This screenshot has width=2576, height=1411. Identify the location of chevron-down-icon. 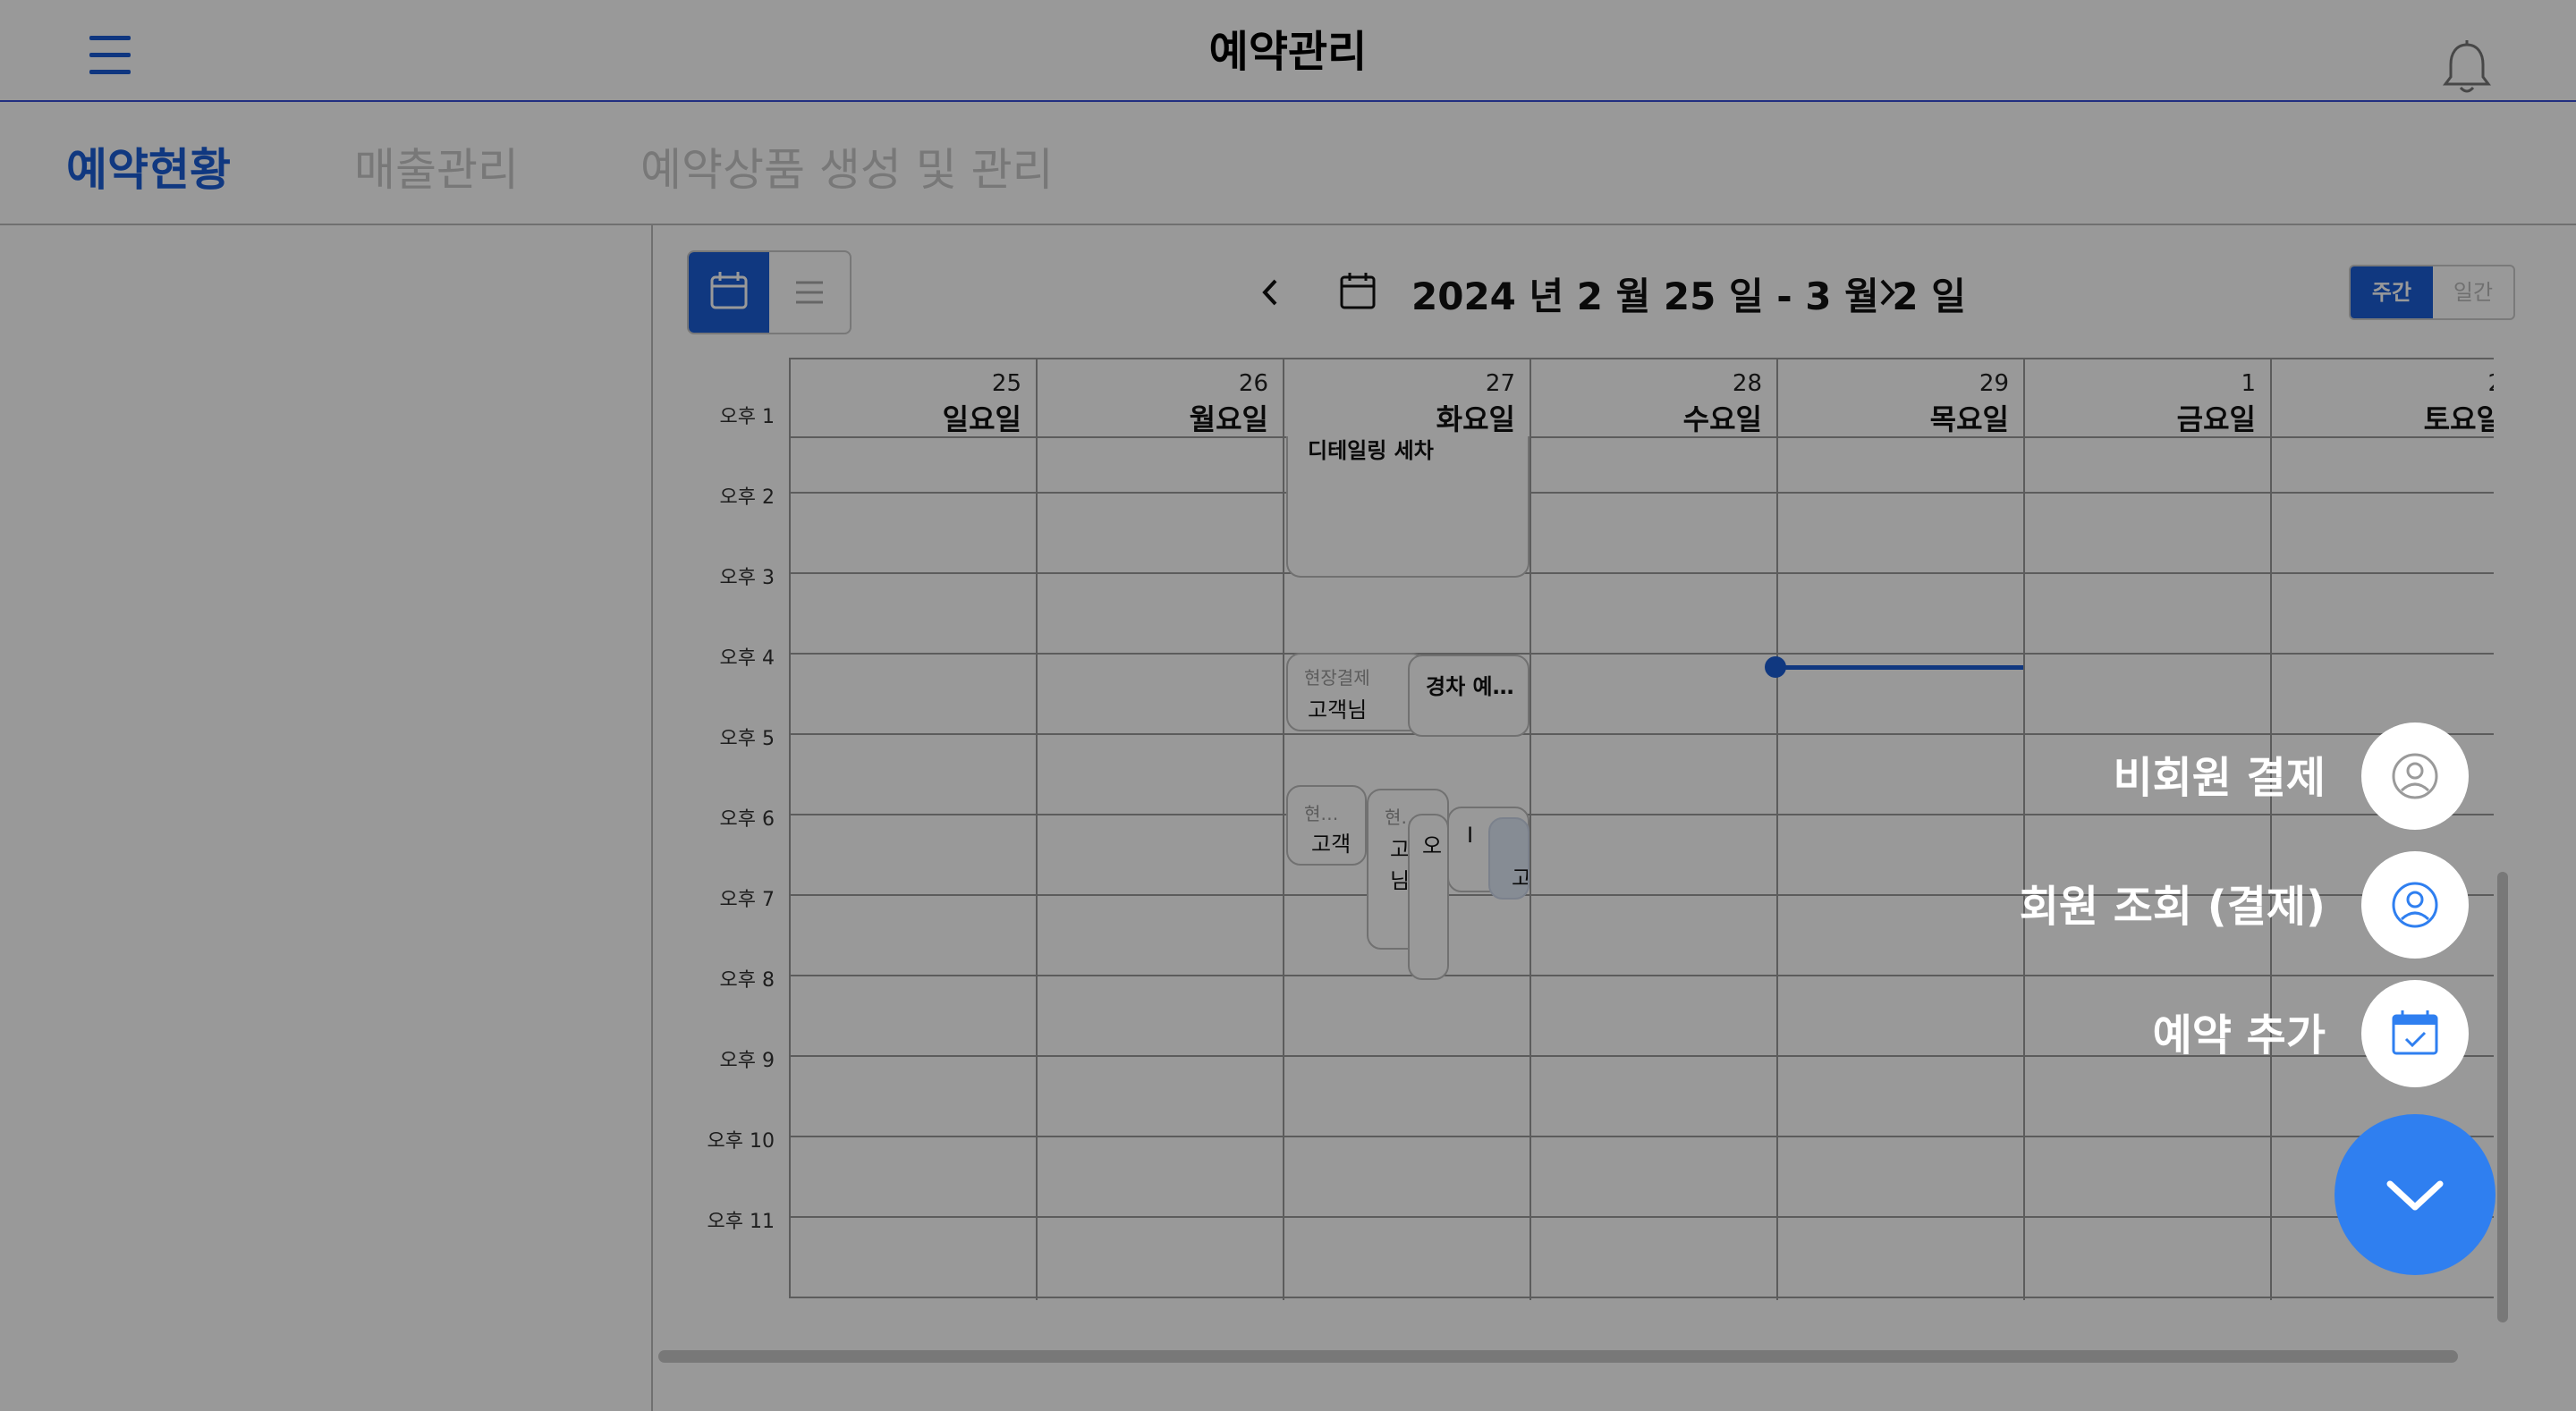
(2415, 1196).